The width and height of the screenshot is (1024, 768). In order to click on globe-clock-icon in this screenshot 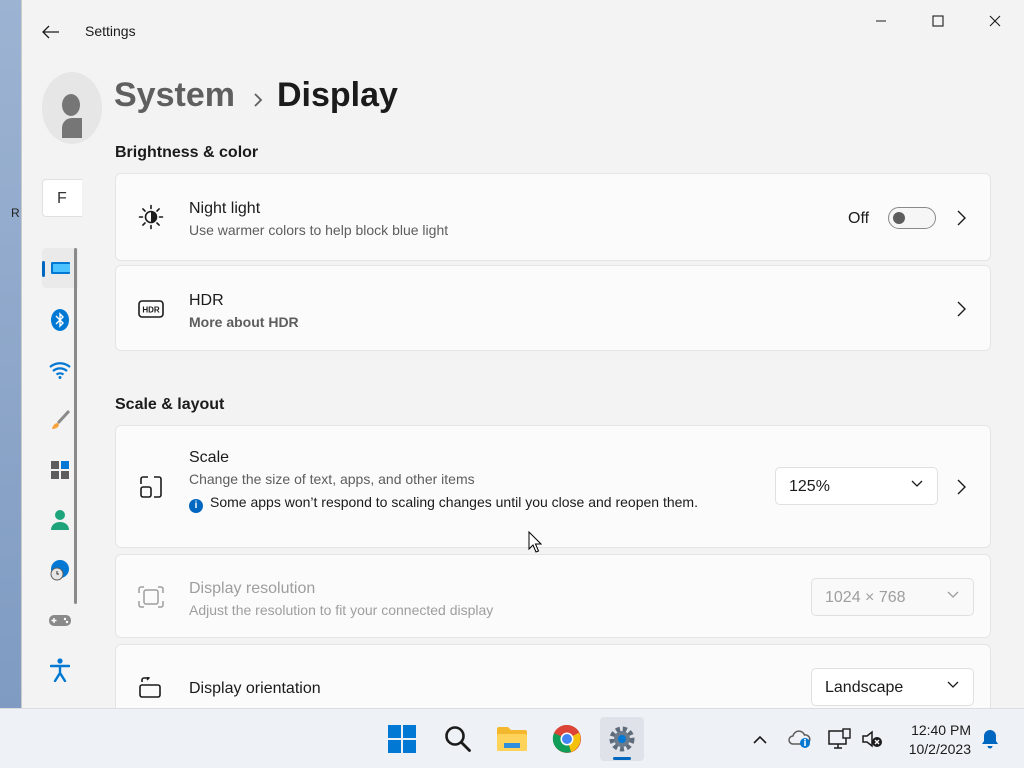, I will do `click(59, 570)`.